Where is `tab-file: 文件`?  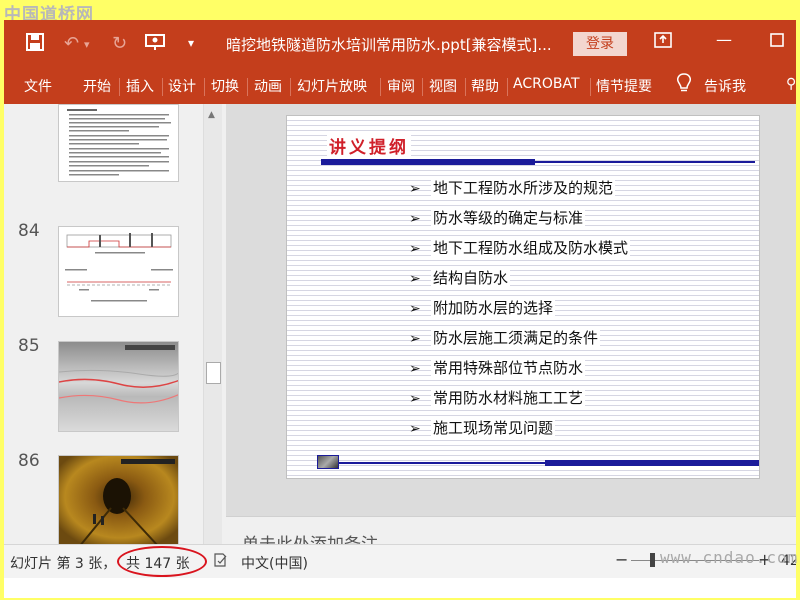 tab-file: 文件 is located at coordinates (38, 86).